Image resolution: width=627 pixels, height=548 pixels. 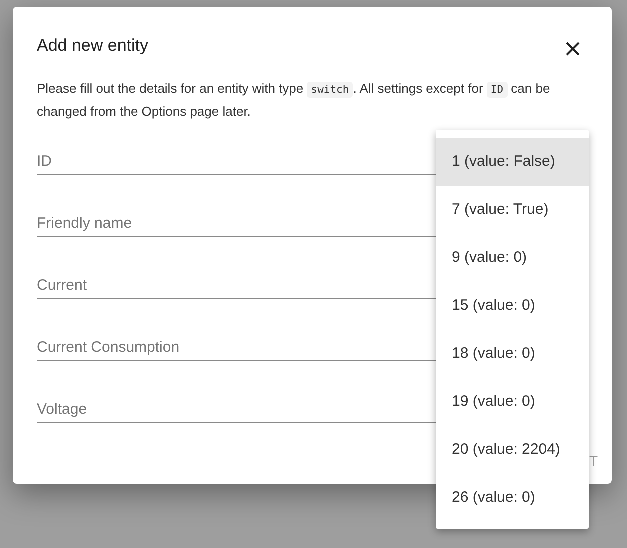 I want to click on menu-item: 20 (value: 2204), so click(x=512, y=450).